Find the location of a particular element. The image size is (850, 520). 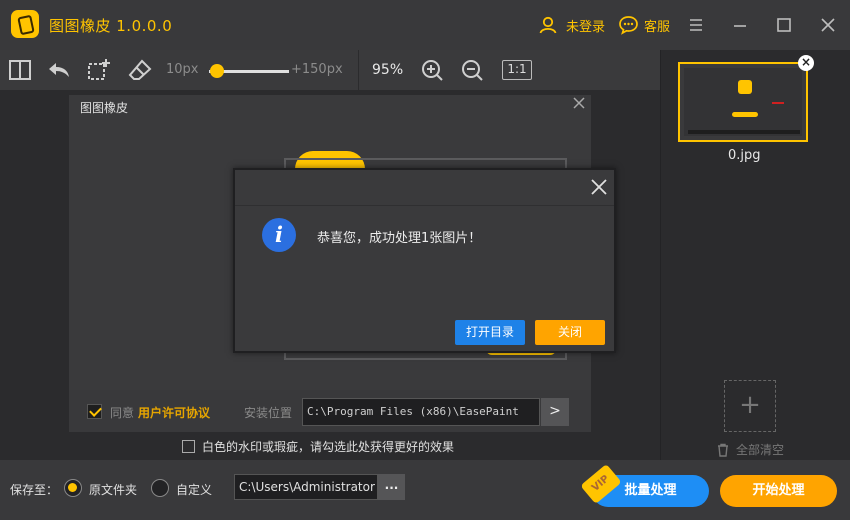

thumbnail-footer-shape is located at coordinates (744, 132).